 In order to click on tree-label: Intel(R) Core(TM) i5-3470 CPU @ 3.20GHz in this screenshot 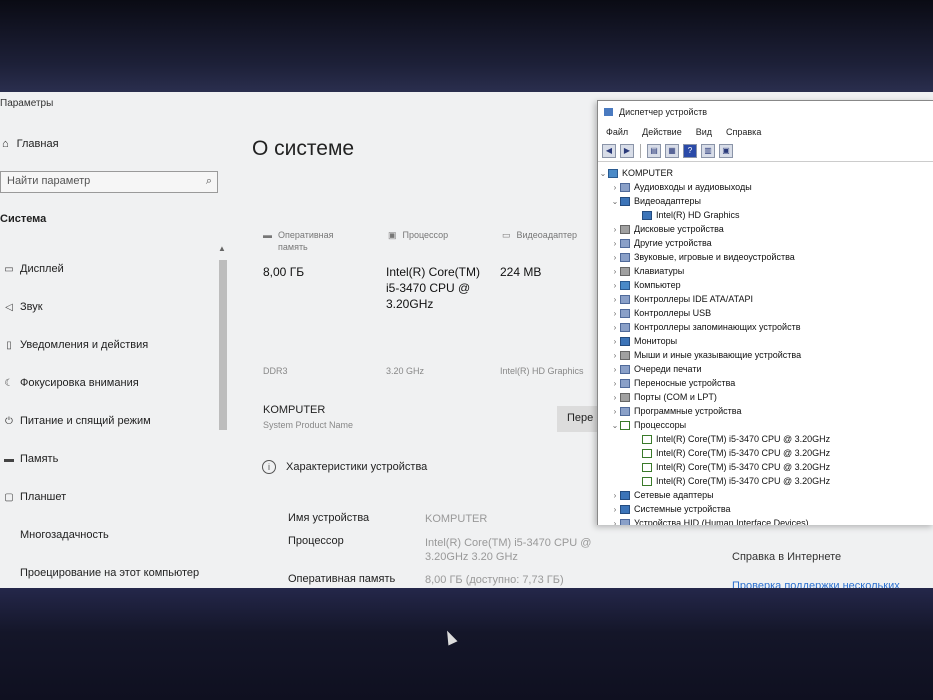, I will do `click(743, 453)`.